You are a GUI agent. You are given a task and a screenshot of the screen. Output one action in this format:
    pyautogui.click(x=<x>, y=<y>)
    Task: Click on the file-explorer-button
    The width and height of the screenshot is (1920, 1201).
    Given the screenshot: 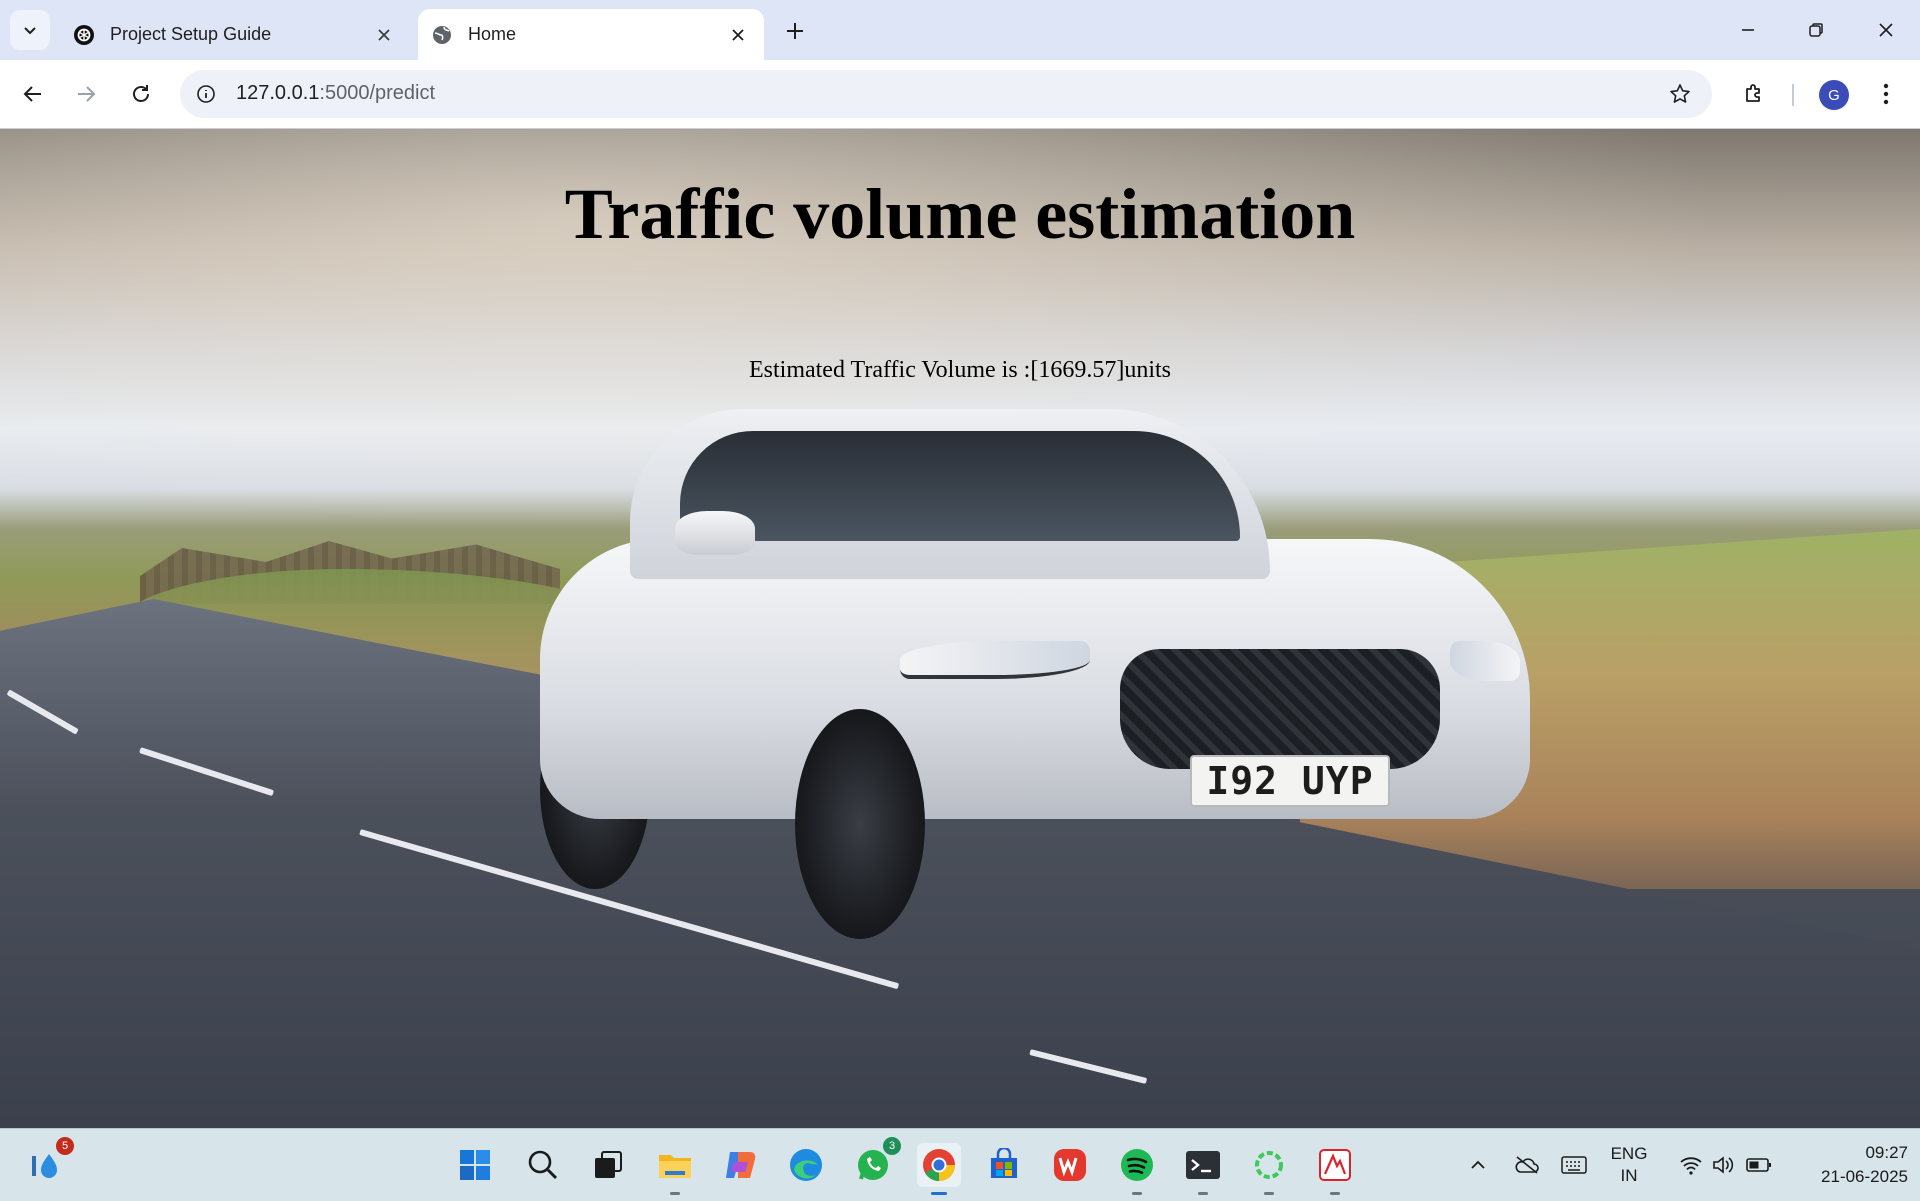 What is the action you would take?
    pyautogui.click(x=675, y=1169)
    